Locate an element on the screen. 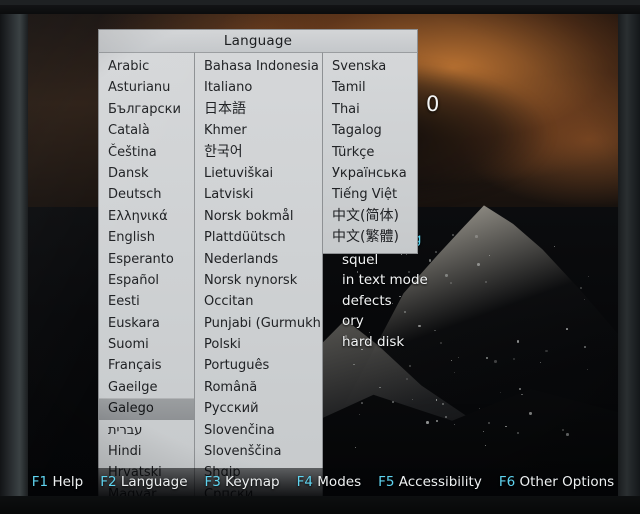  language-option: Norsk nynorsk is located at coordinates (258, 280).